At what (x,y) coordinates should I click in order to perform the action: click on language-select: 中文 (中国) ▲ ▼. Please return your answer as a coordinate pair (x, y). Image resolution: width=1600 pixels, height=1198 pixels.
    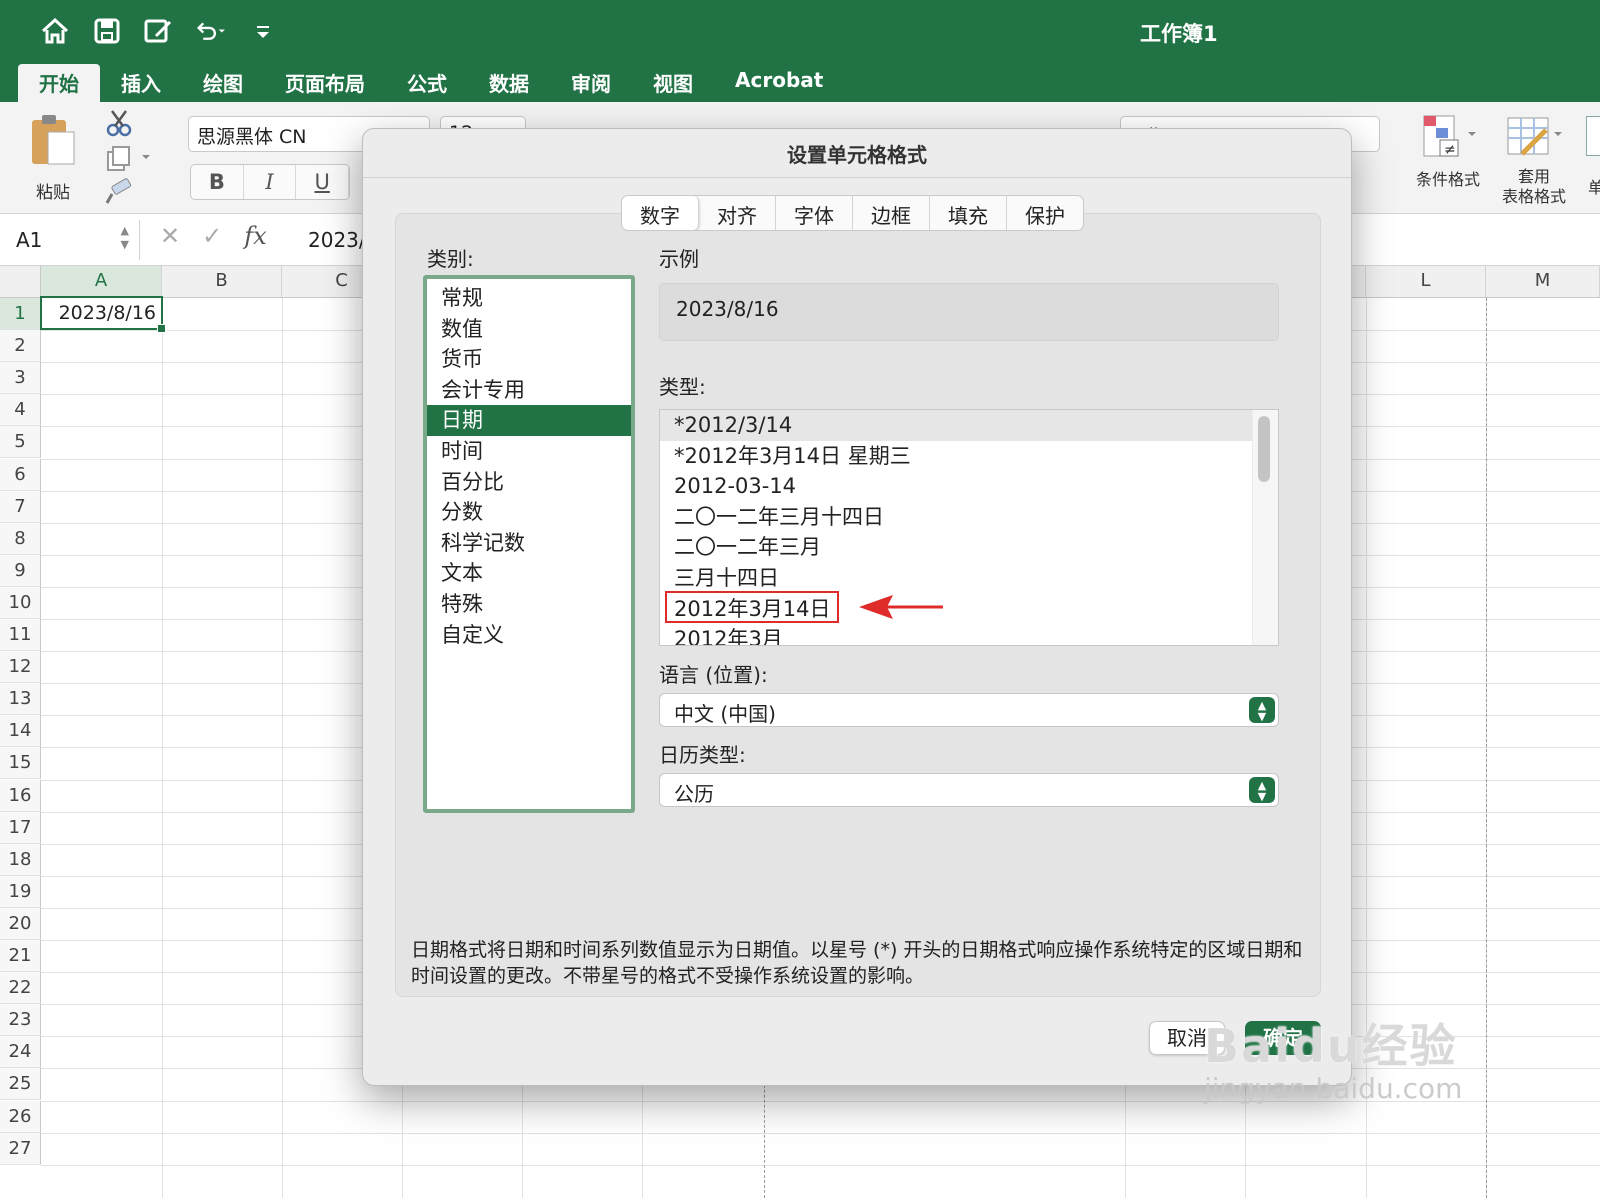
    Looking at the image, I should click on (969, 710).